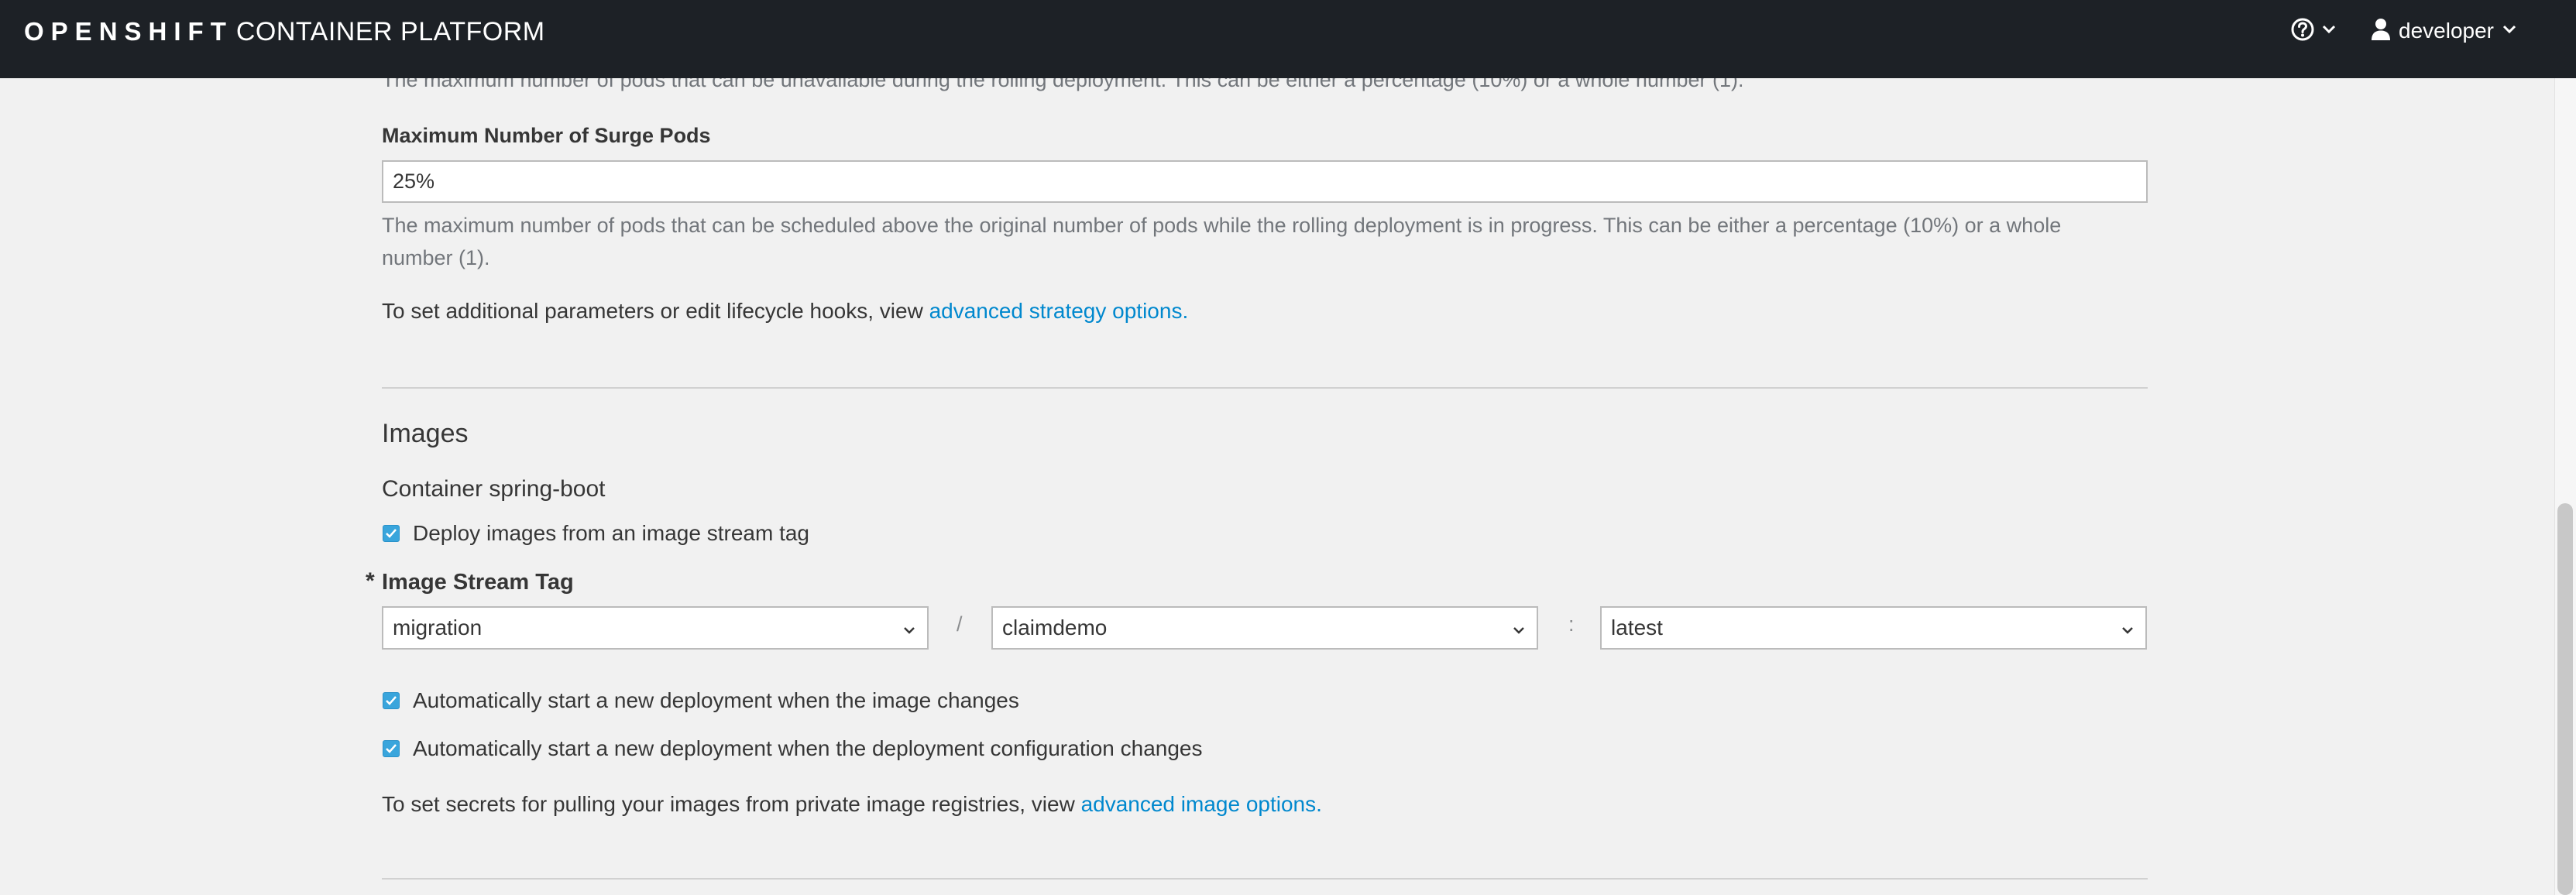  I want to click on project-select: migration, so click(655, 628).